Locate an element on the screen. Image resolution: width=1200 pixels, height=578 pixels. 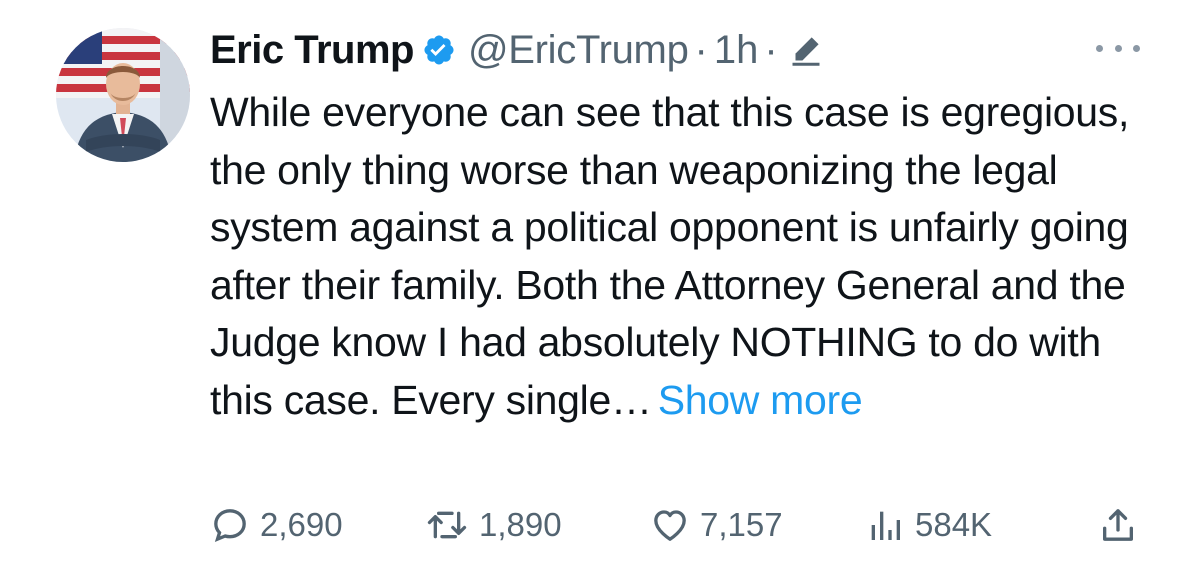
share-button is located at coordinates (1123, 525).